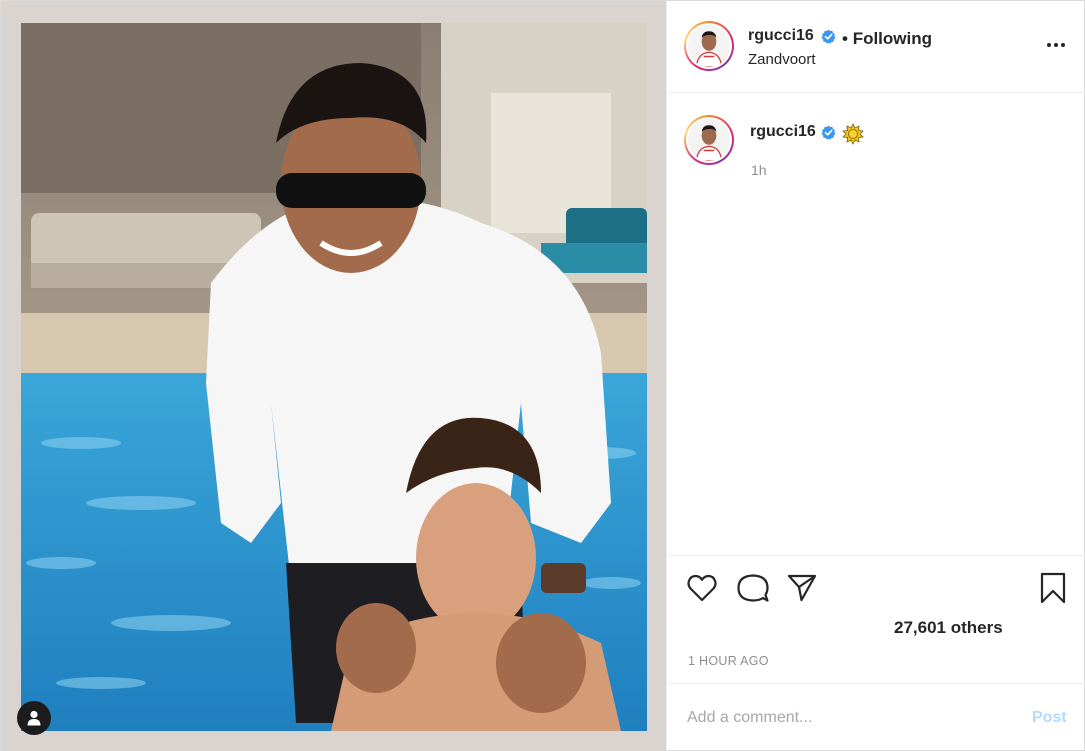 Image resolution: width=1085 pixels, height=751 pixels. I want to click on tagged-users-button, so click(34, 718).